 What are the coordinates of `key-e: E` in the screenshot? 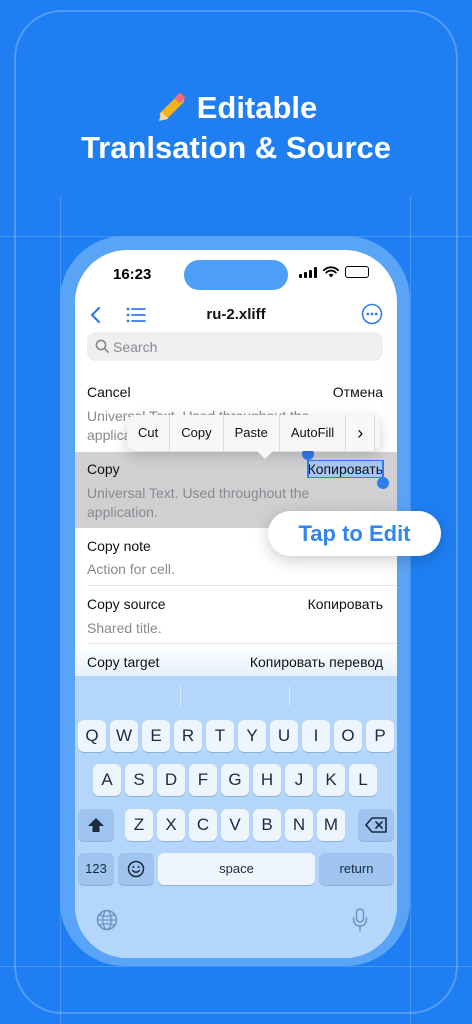 It's located at (156, 736).